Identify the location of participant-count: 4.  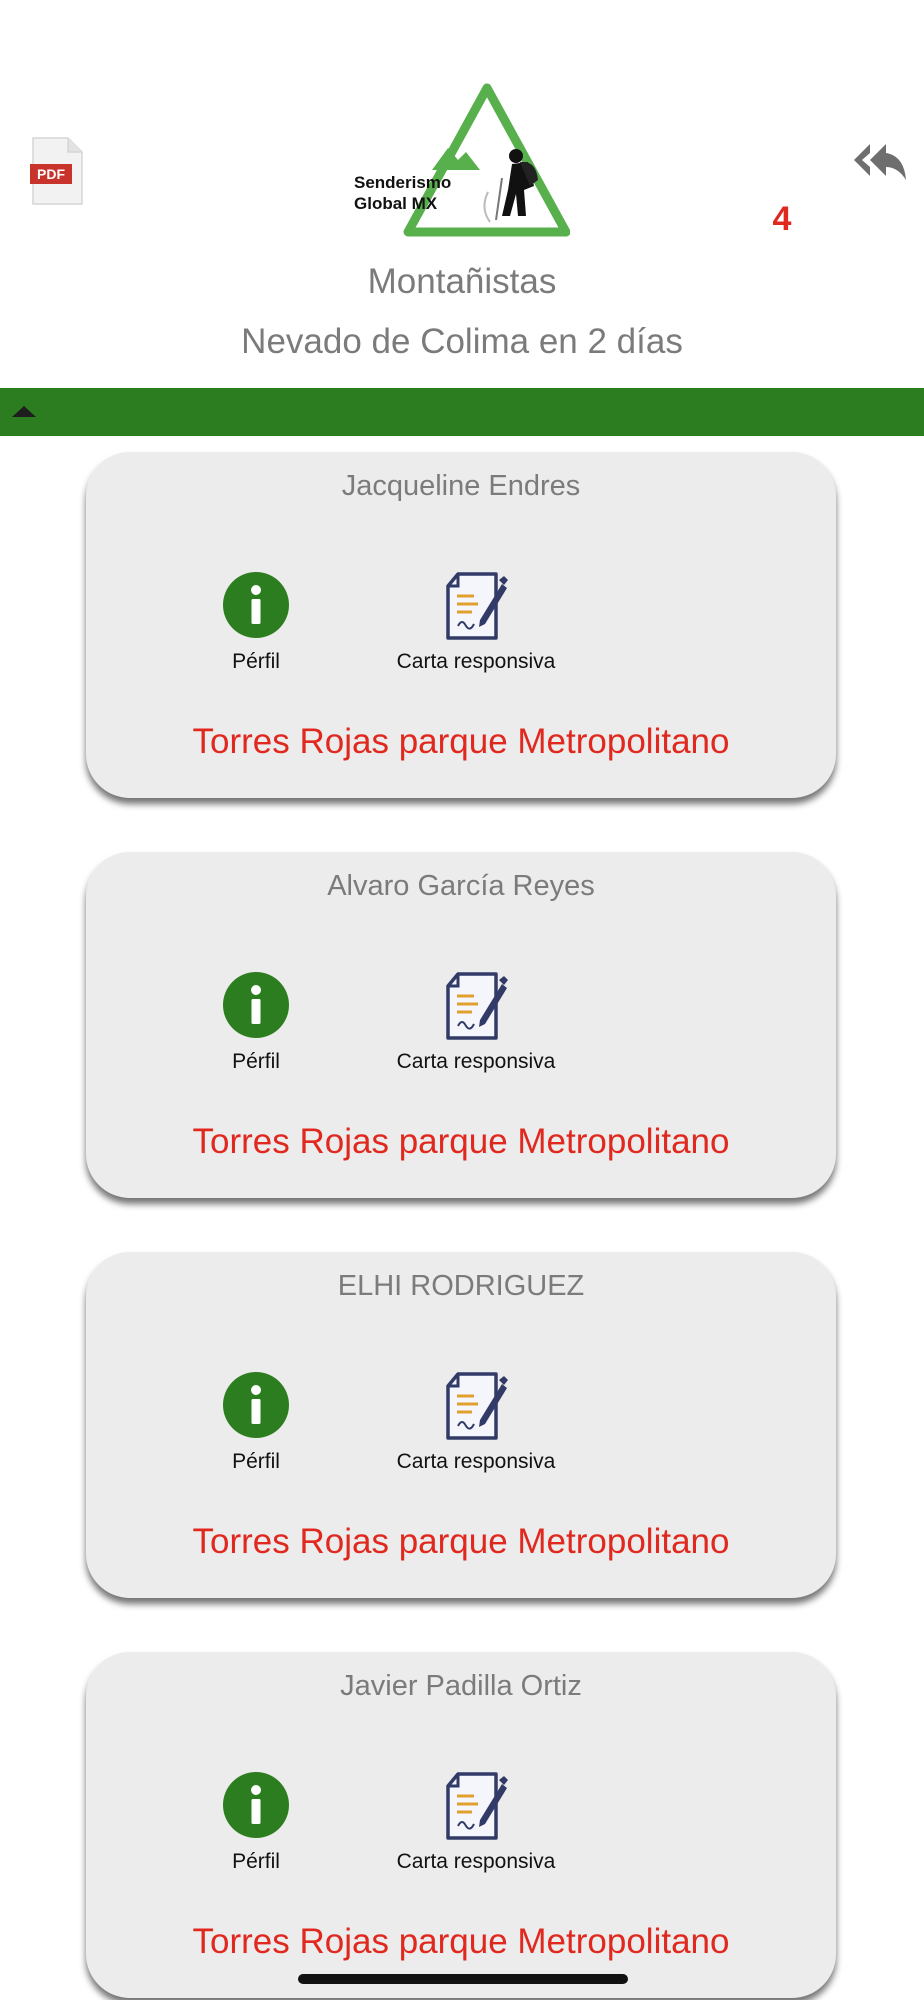
(782, 219).